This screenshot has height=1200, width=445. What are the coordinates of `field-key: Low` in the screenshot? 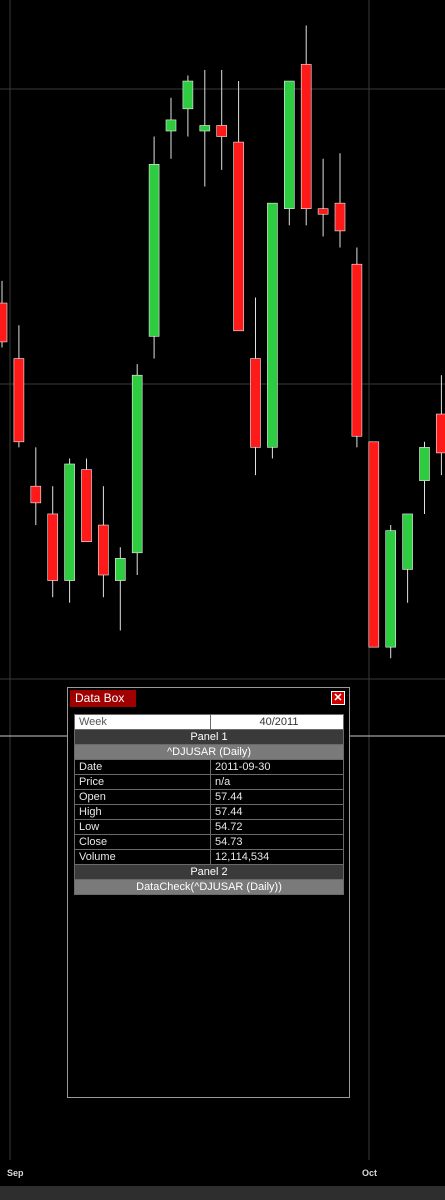 It's located at (142, 827).